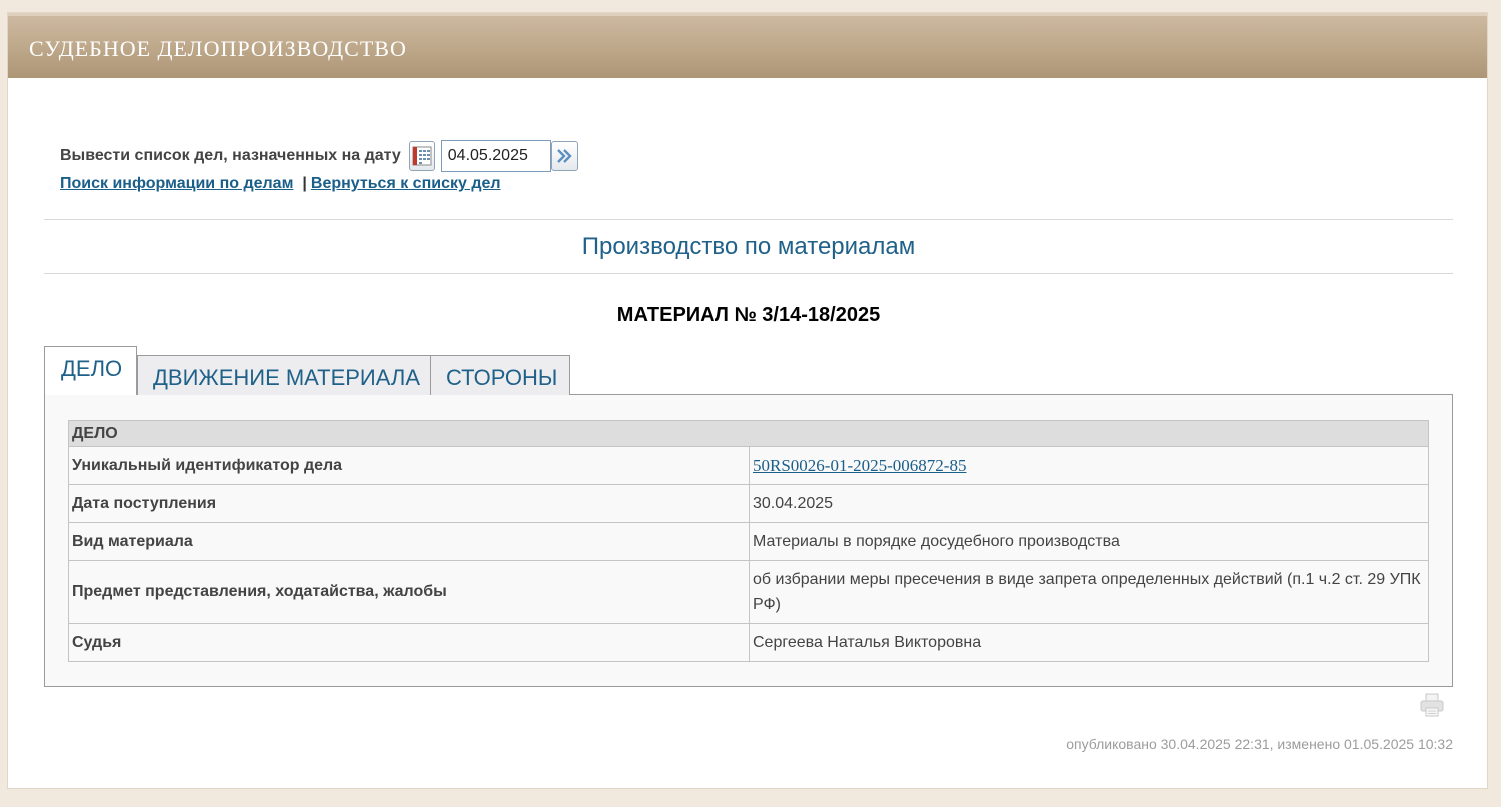 Image resolution: width=1501 pixels, height=807 pixels. What do you see at coordinates (409, 465) in the screenshot?
I see `row-label: Уникальный идентификатор дела` at bounding box center [409, 465].